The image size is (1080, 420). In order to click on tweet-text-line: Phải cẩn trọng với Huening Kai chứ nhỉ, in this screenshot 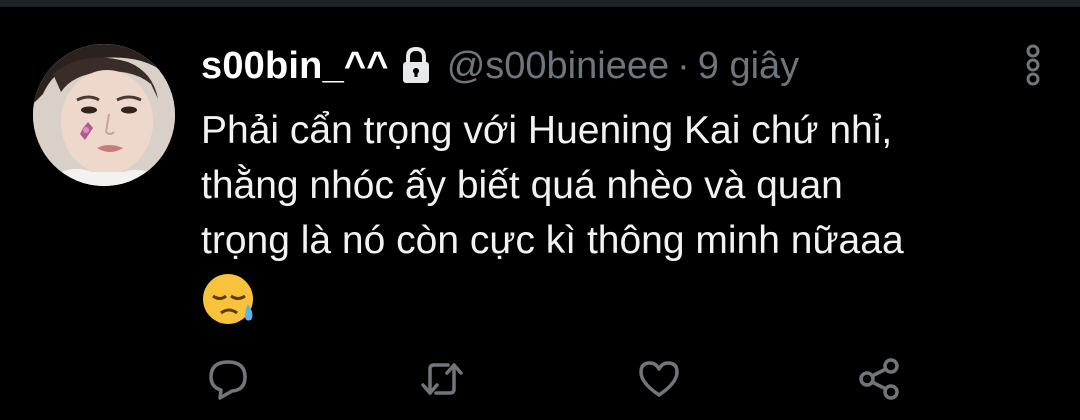, I will do `click(547, 130)`.